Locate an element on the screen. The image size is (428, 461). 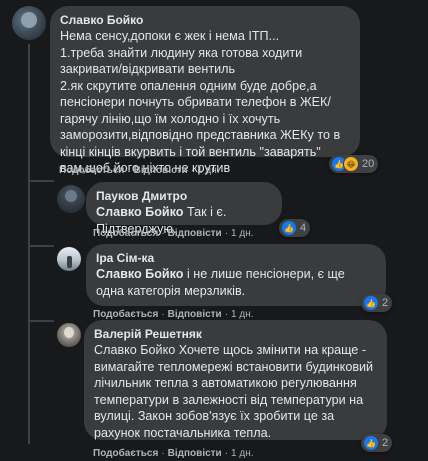
thread-line is located at coordinates (29, 244).